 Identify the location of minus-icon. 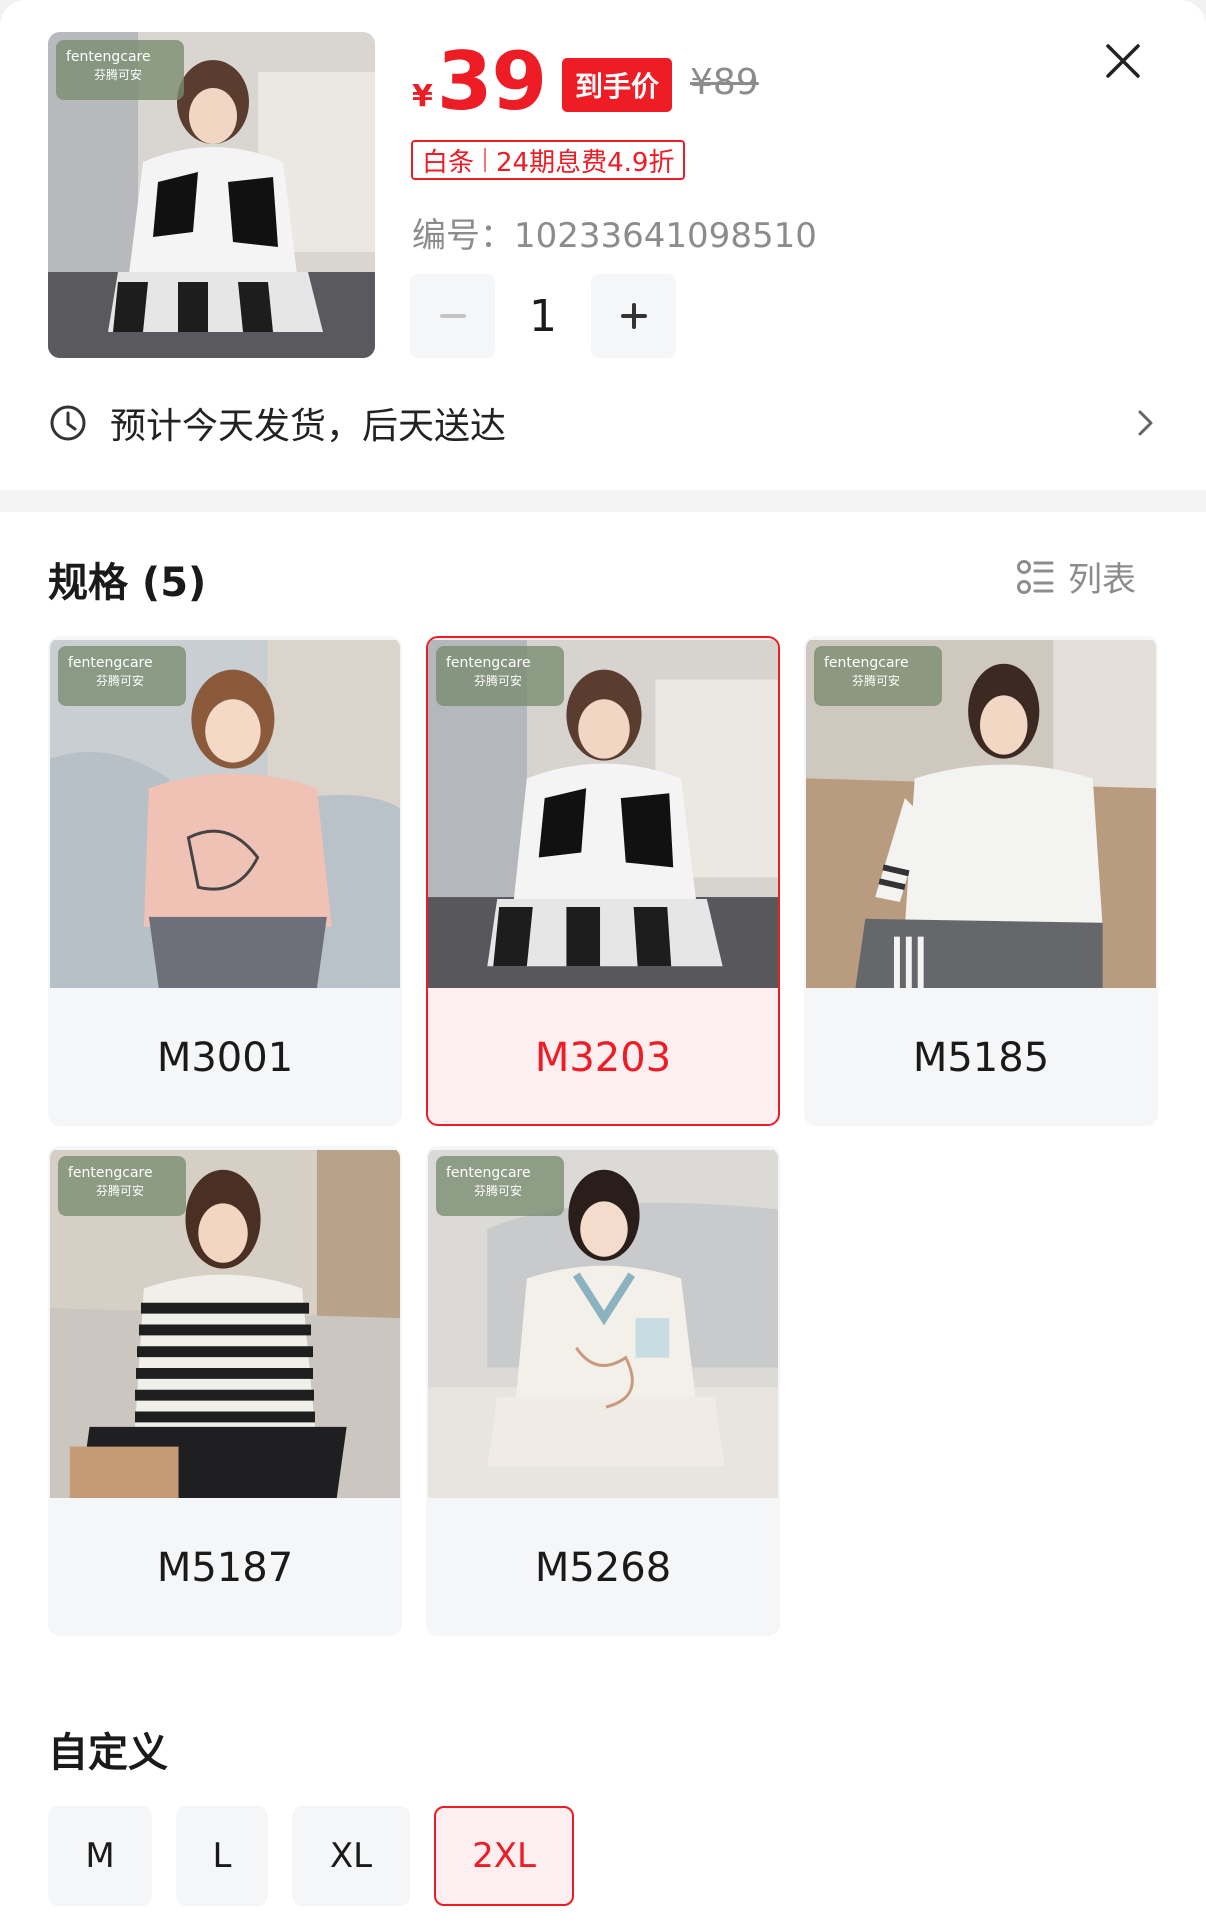
(452, 316).